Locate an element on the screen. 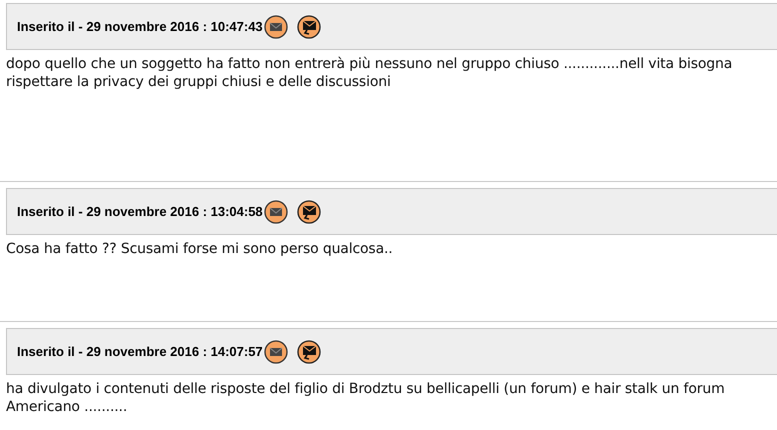 Image resolution: width=777 pixels, height=430 pixels. post-date: Inserito il - 29 novembre 2016 : 14:07:57 is located at coordinates (140, 351).